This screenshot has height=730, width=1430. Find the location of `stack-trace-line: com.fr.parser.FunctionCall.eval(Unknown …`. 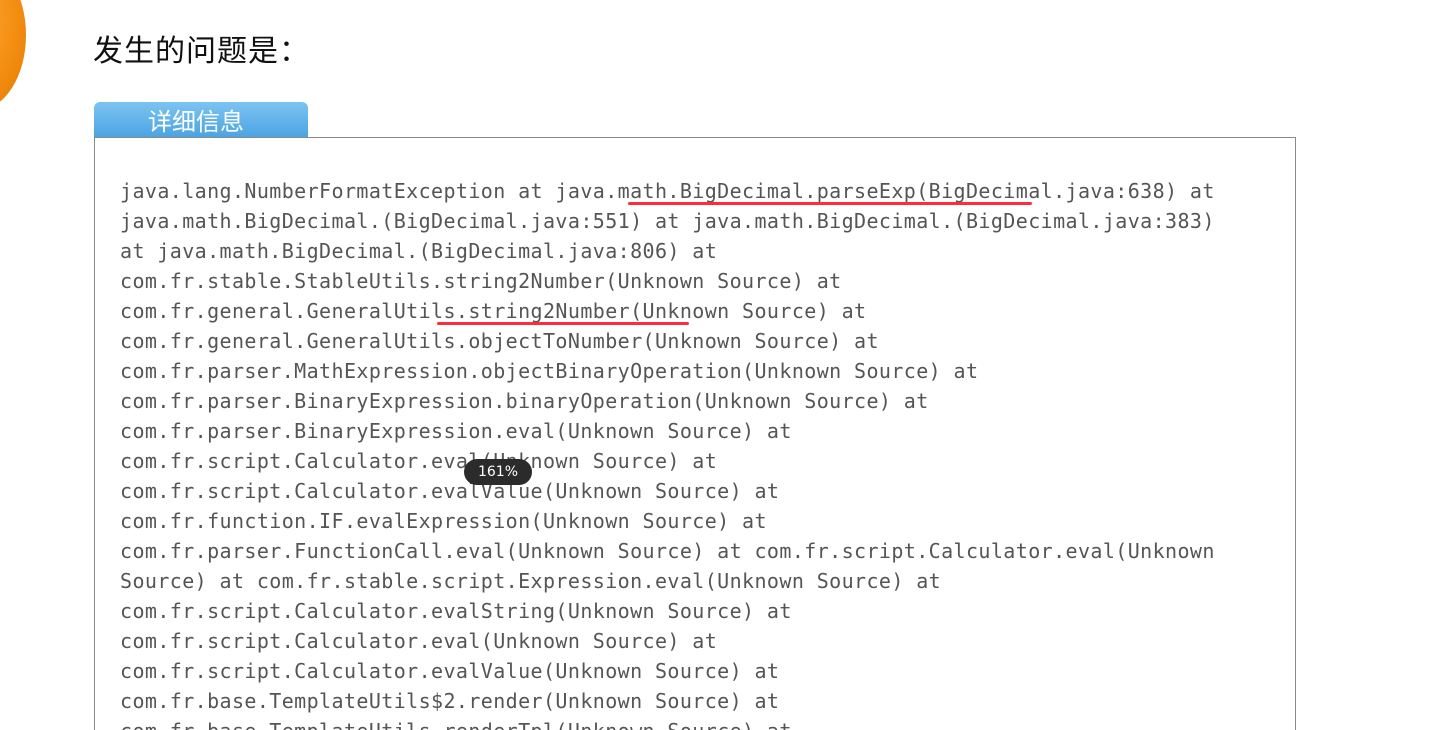

stack-trace-line: com.fr.parser.FunctionCall.eval(Unknown … is located at coordinates (667, 551).